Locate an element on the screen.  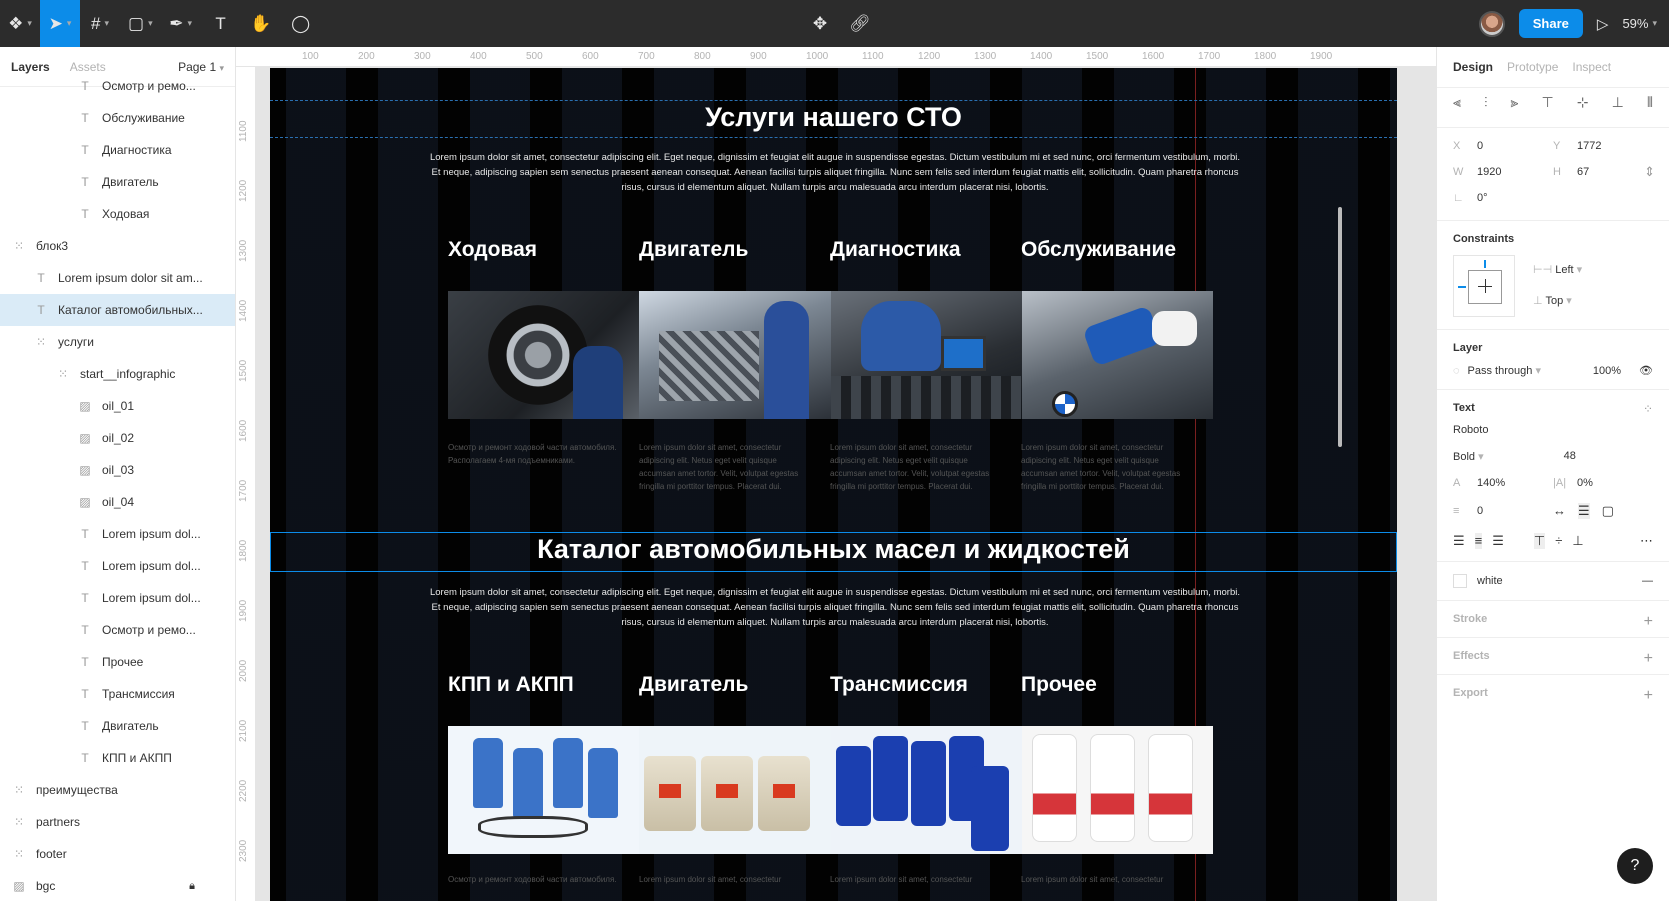
h-field: H 67 is located at coordinates (1603, 172).